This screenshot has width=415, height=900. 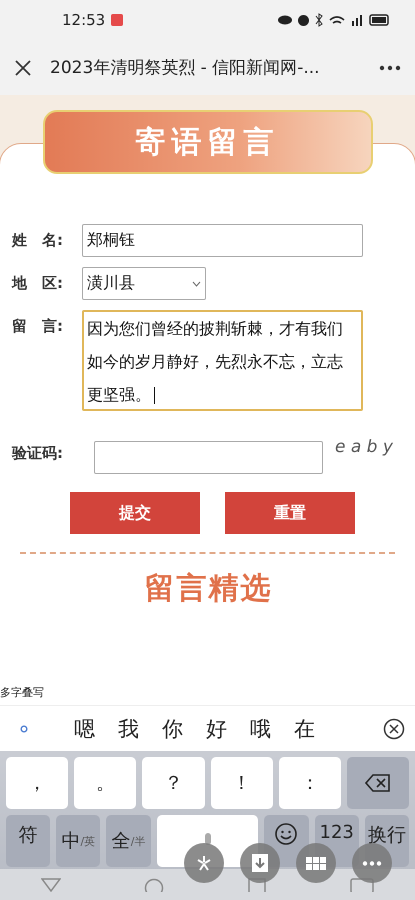 I want to click on section-title: 留言精选, so click(x=208, y=589).